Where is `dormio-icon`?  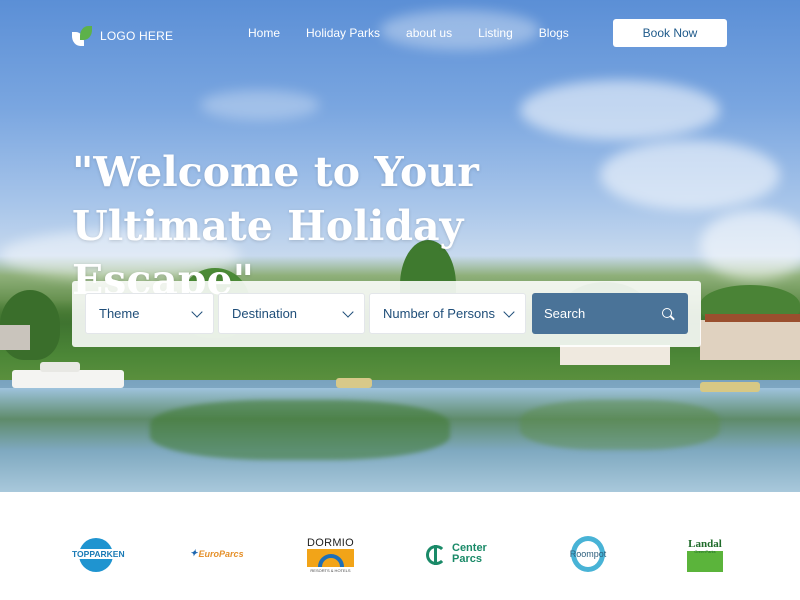 dormio-icon is located at coordinates (330, 558).